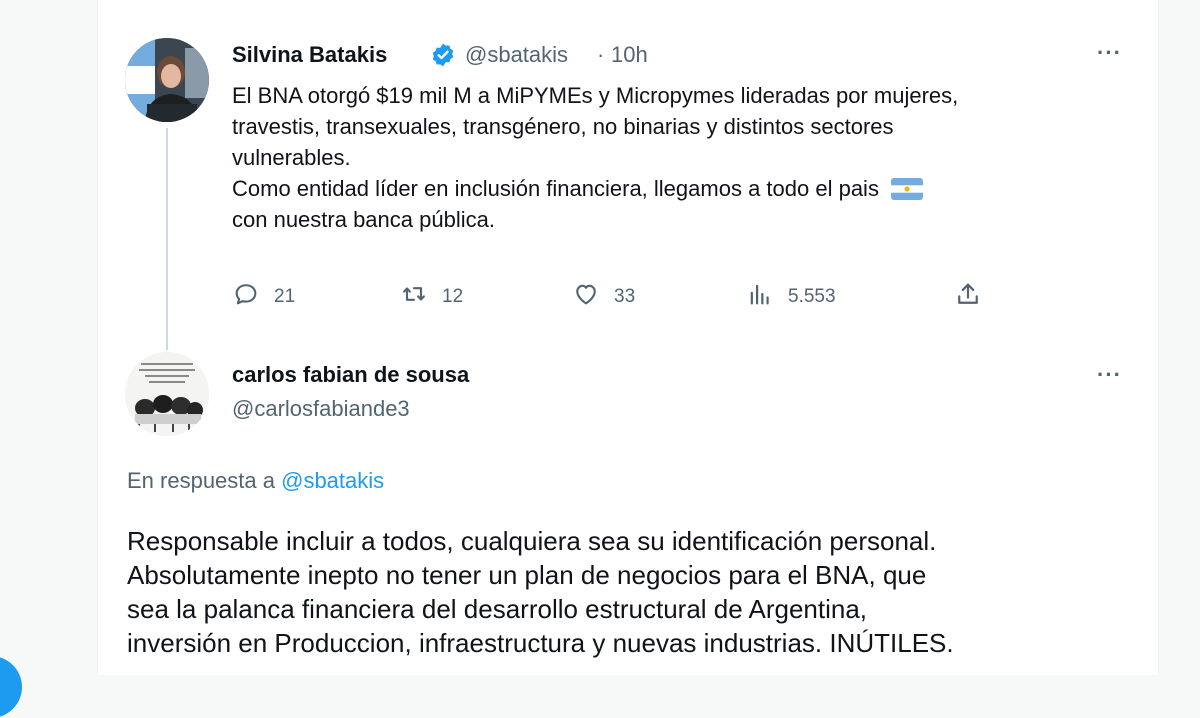 The height and width of the screenshot is (718, 1200). What do you see at coordinates (350, 375) in the screenshot?
I see `reply-author-name: carlos fabian de sousa` at bounding box center [350, 375].